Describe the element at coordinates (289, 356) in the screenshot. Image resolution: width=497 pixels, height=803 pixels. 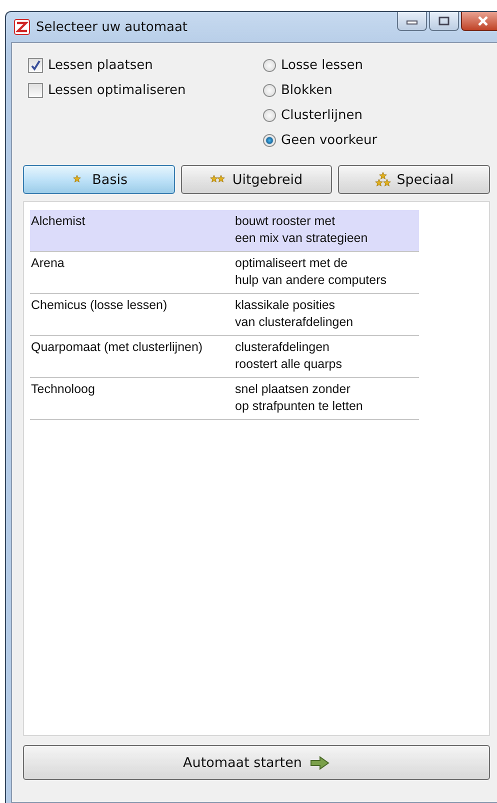
I see `description-cell-text: clusterafdelingen roostert alle quarps` at that location.